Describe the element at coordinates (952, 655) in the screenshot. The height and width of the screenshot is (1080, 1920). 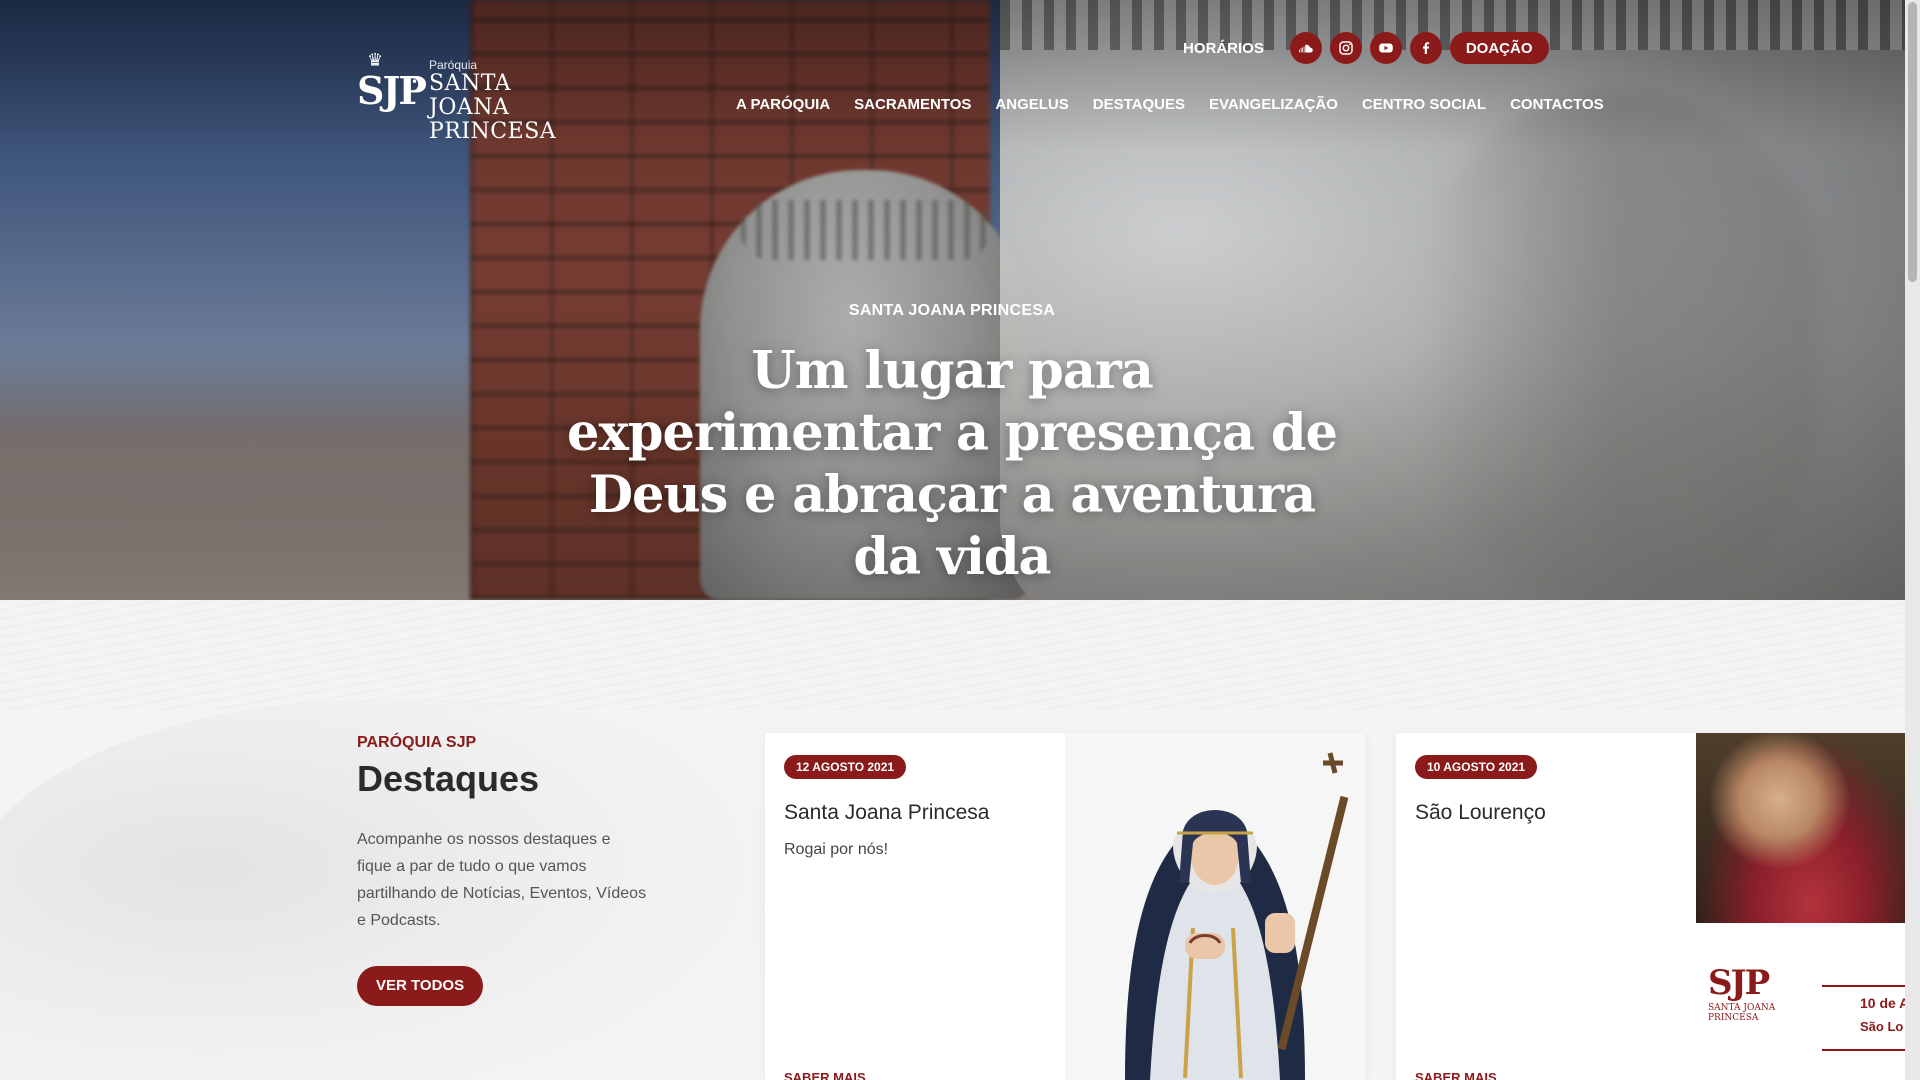
I see `section-texture` at that location.